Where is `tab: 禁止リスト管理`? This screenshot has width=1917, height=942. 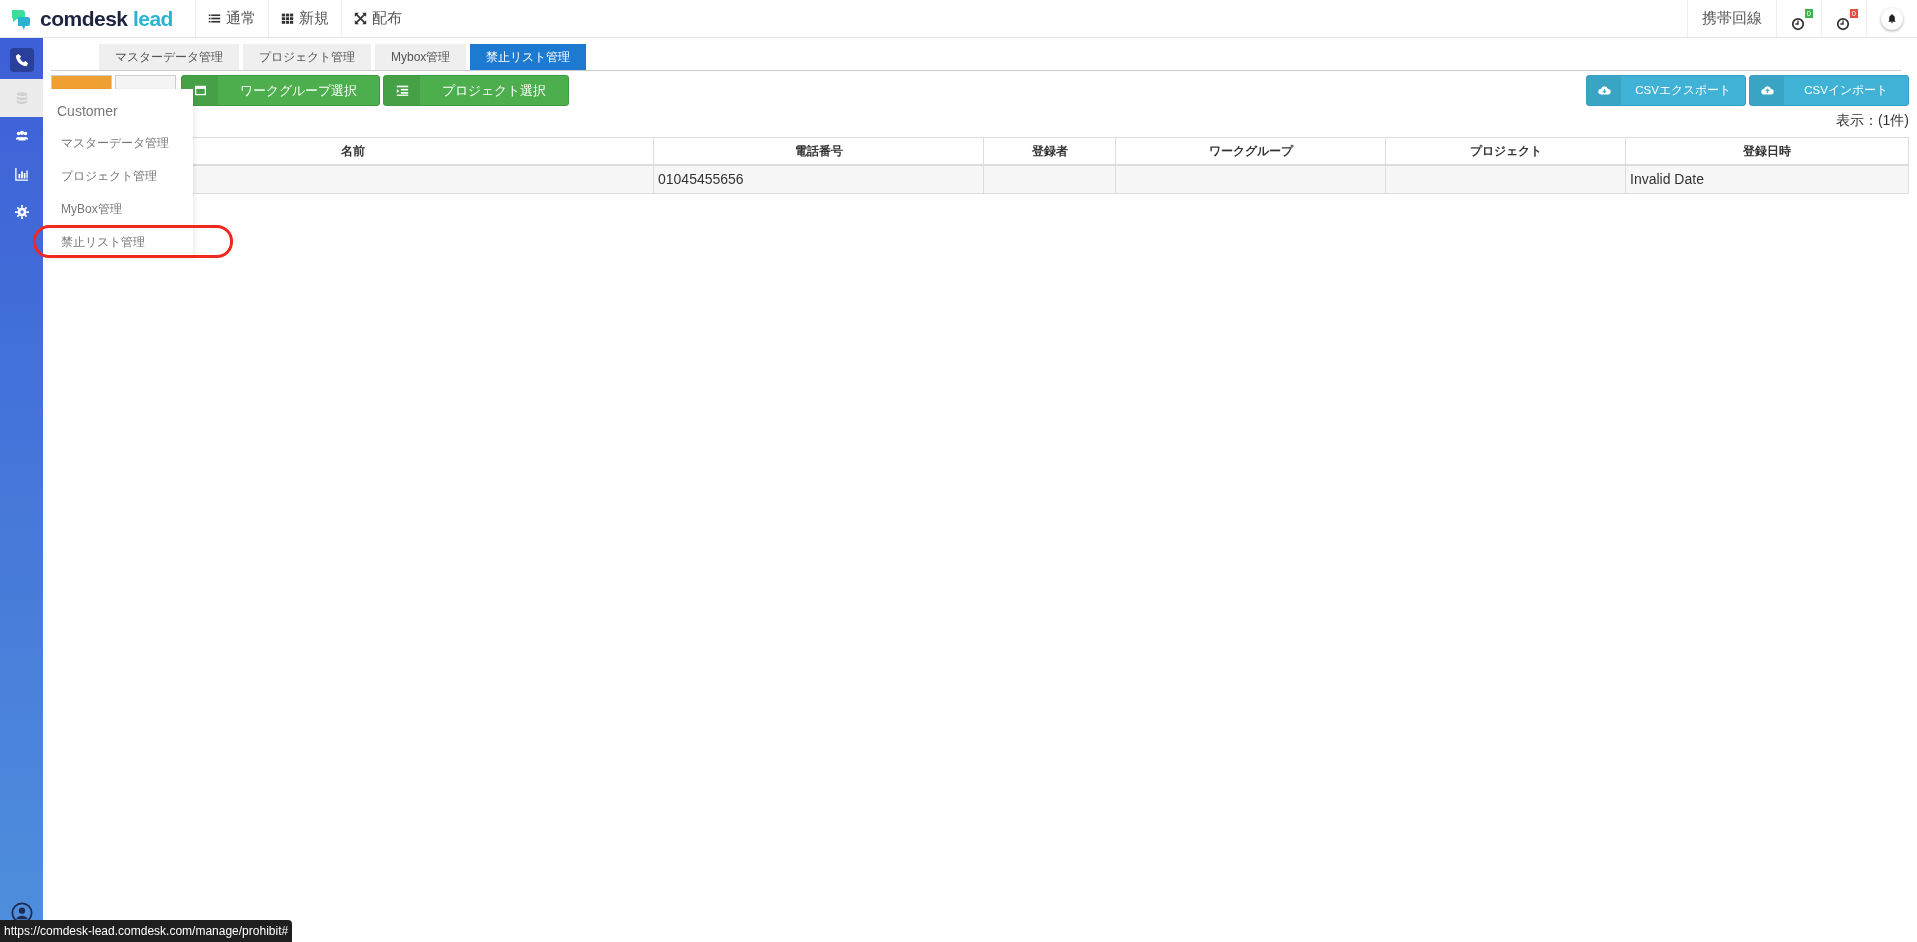 tab: 禁止リスト管理 is located at coordinates (528, 57).